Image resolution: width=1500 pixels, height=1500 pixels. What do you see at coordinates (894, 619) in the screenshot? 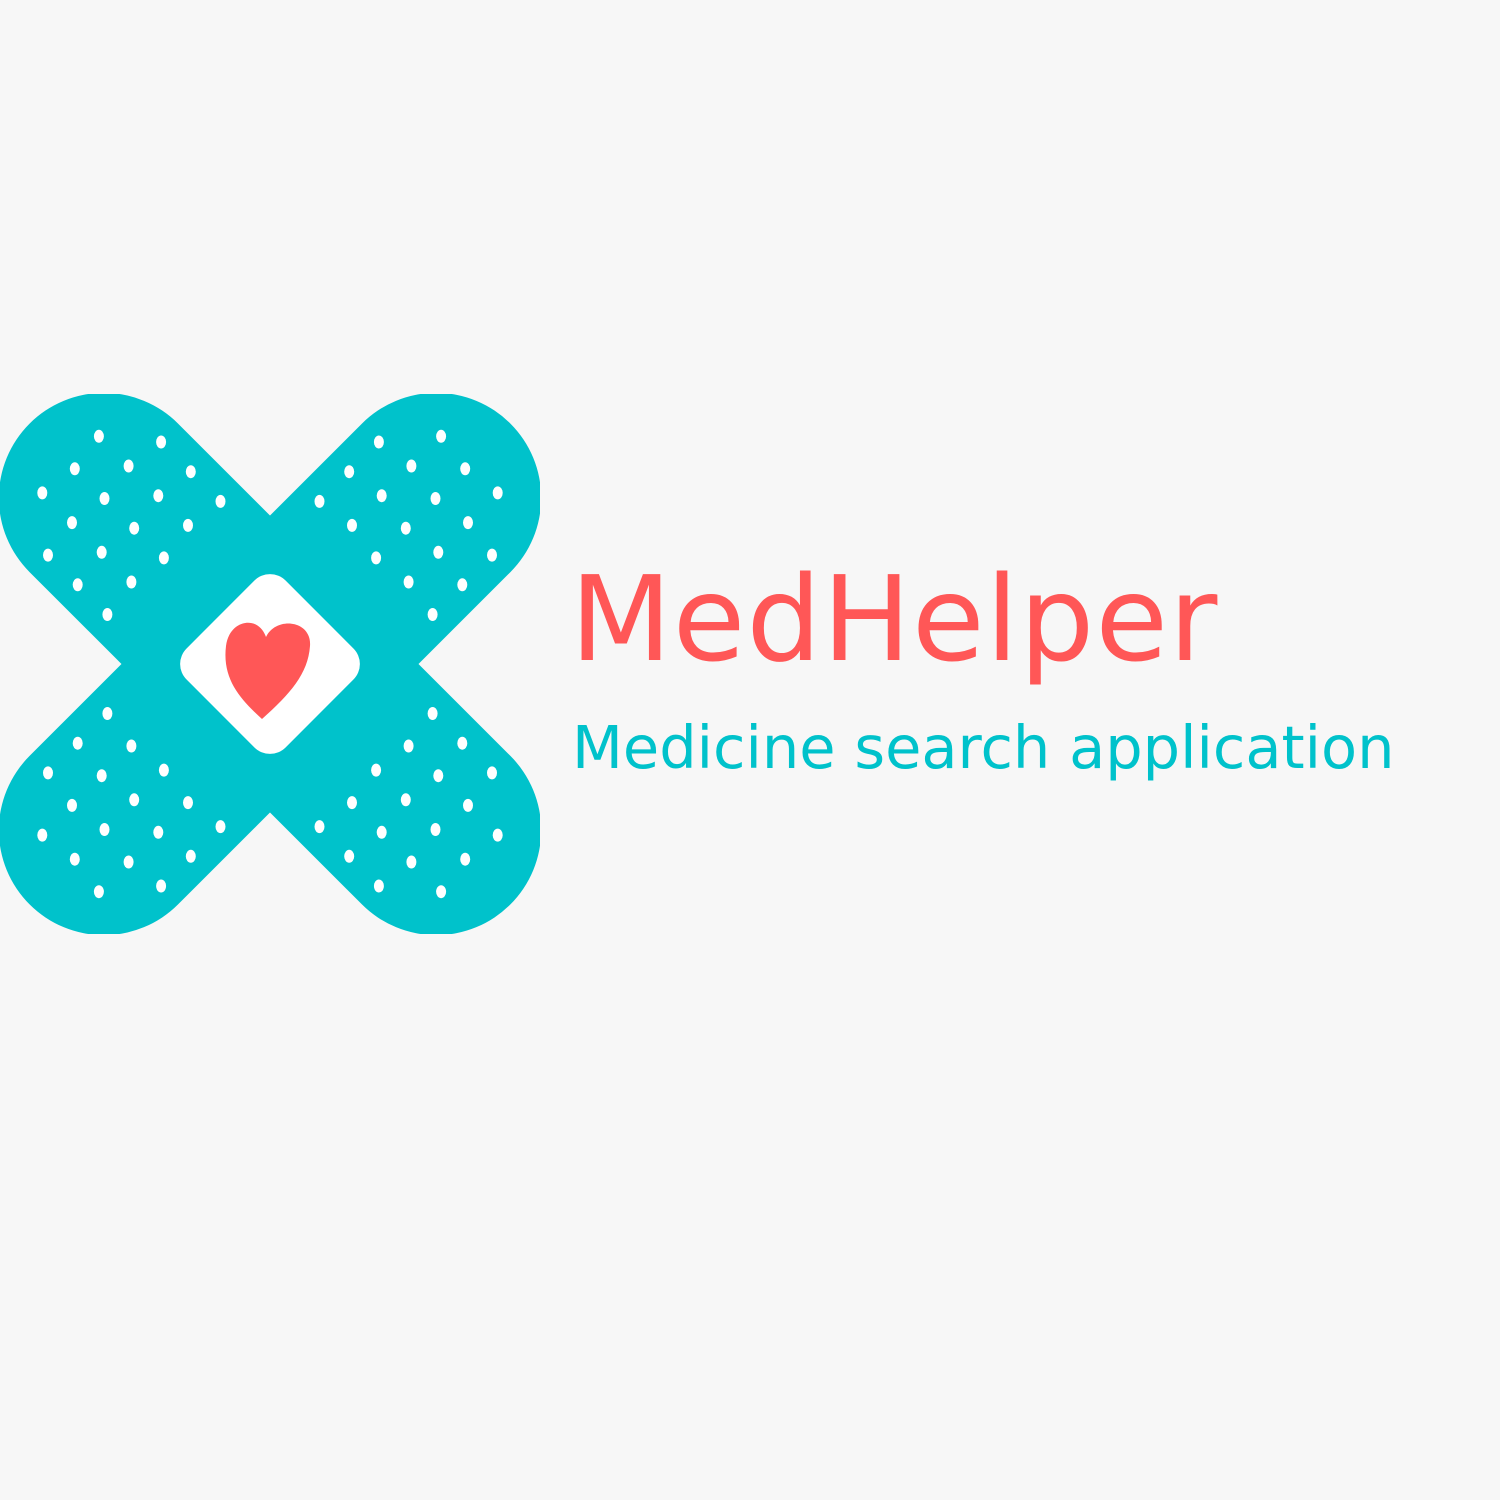
I see `brand-name: MedHelper` at bounding box center [894, 619].